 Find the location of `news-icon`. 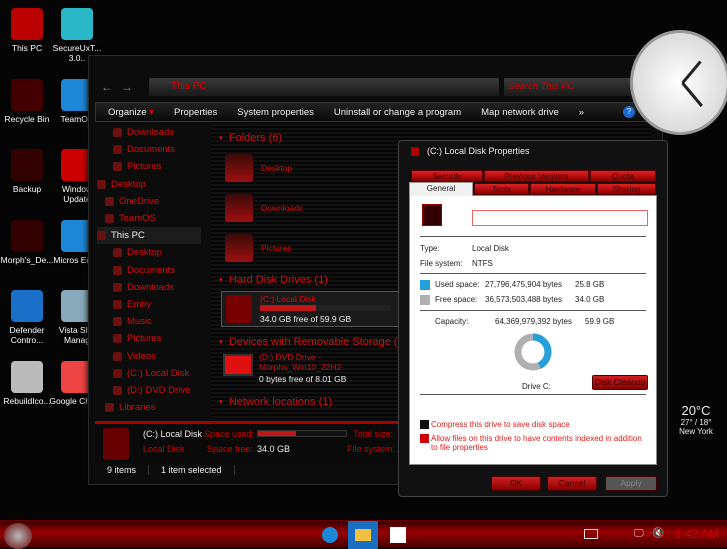

news-icon is located at coordinates (591, 534).